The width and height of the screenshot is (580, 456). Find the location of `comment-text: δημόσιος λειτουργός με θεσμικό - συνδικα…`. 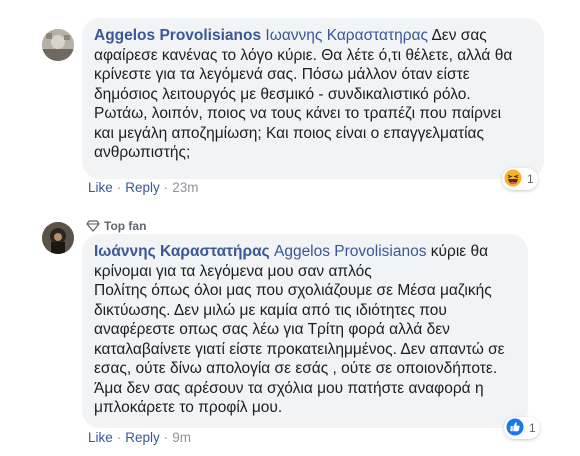

comment-text: δημόσιος λειτουργός με θεσμικό - συνδικα… is located at coordinates (282, 94).